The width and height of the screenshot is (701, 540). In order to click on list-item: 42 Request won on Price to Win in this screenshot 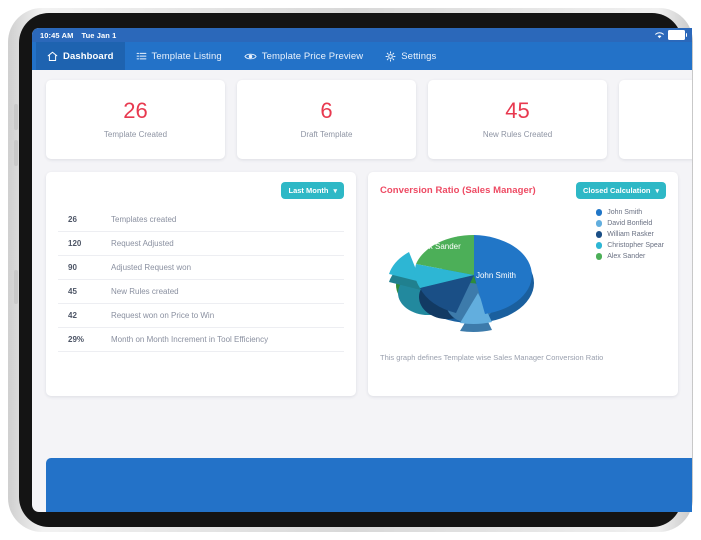, I will do `click(201, 316)`.